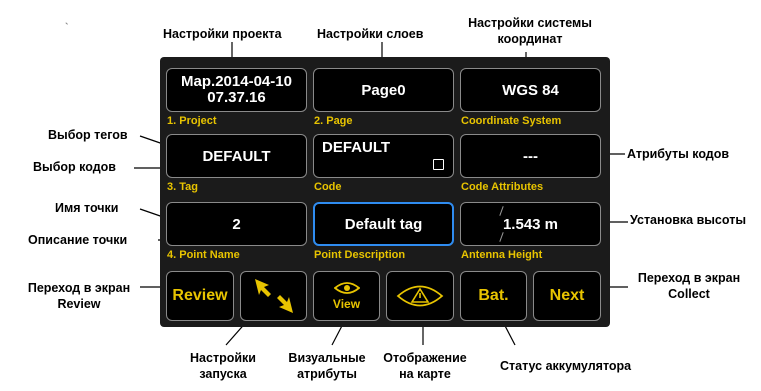  I want to click on code-attributes-label: Code Attributes, so click(502, 187).